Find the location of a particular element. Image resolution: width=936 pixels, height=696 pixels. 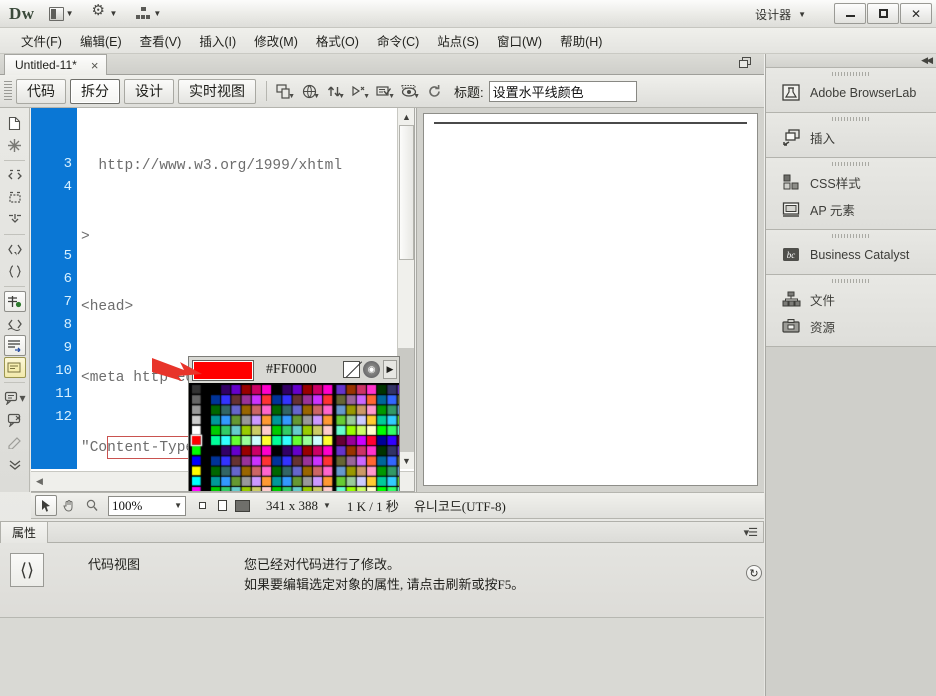

toolbar-divider is located at coordinates (14, 382).